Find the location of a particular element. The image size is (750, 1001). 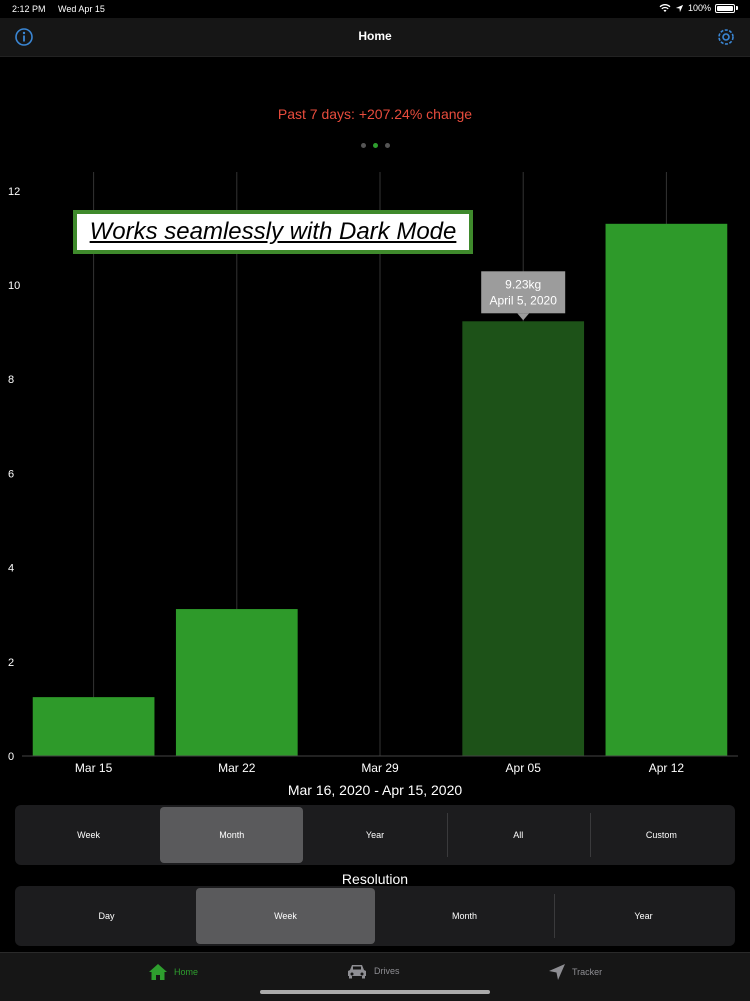

resolution-option-week: Week is located at coordinates (285, 916).